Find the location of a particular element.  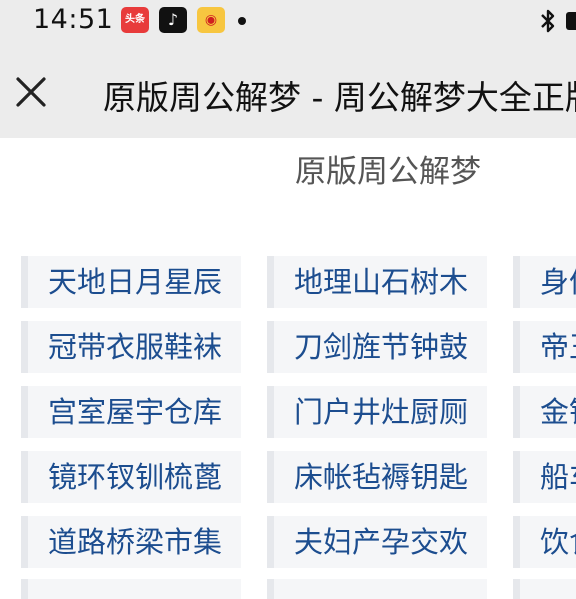

status-time: 14:51 is located at coordinates (73, 19).